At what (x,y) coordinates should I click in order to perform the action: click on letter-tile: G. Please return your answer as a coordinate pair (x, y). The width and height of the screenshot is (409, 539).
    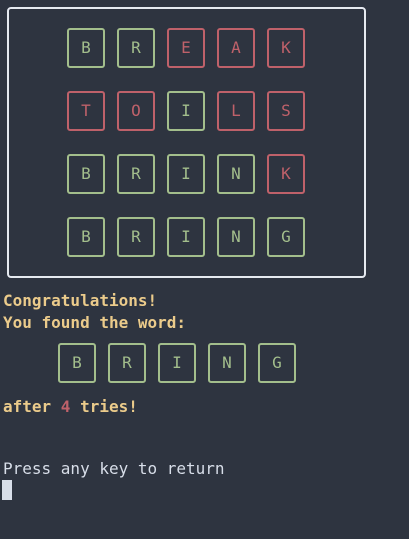
    Looking at the image, I should click on (286, 237).